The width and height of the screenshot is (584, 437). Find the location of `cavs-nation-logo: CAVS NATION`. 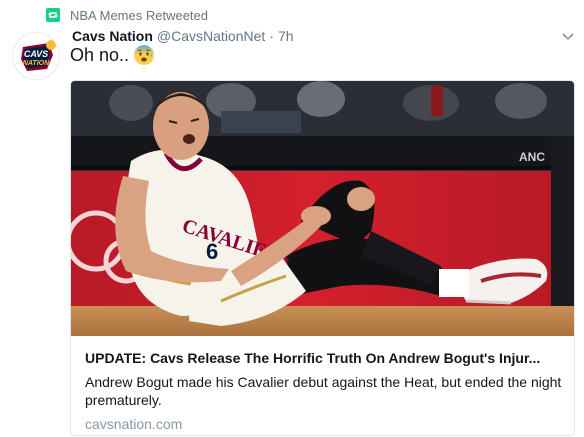

cavs-nation-logo: CAVS NATION is located at coordinates (36, 56).